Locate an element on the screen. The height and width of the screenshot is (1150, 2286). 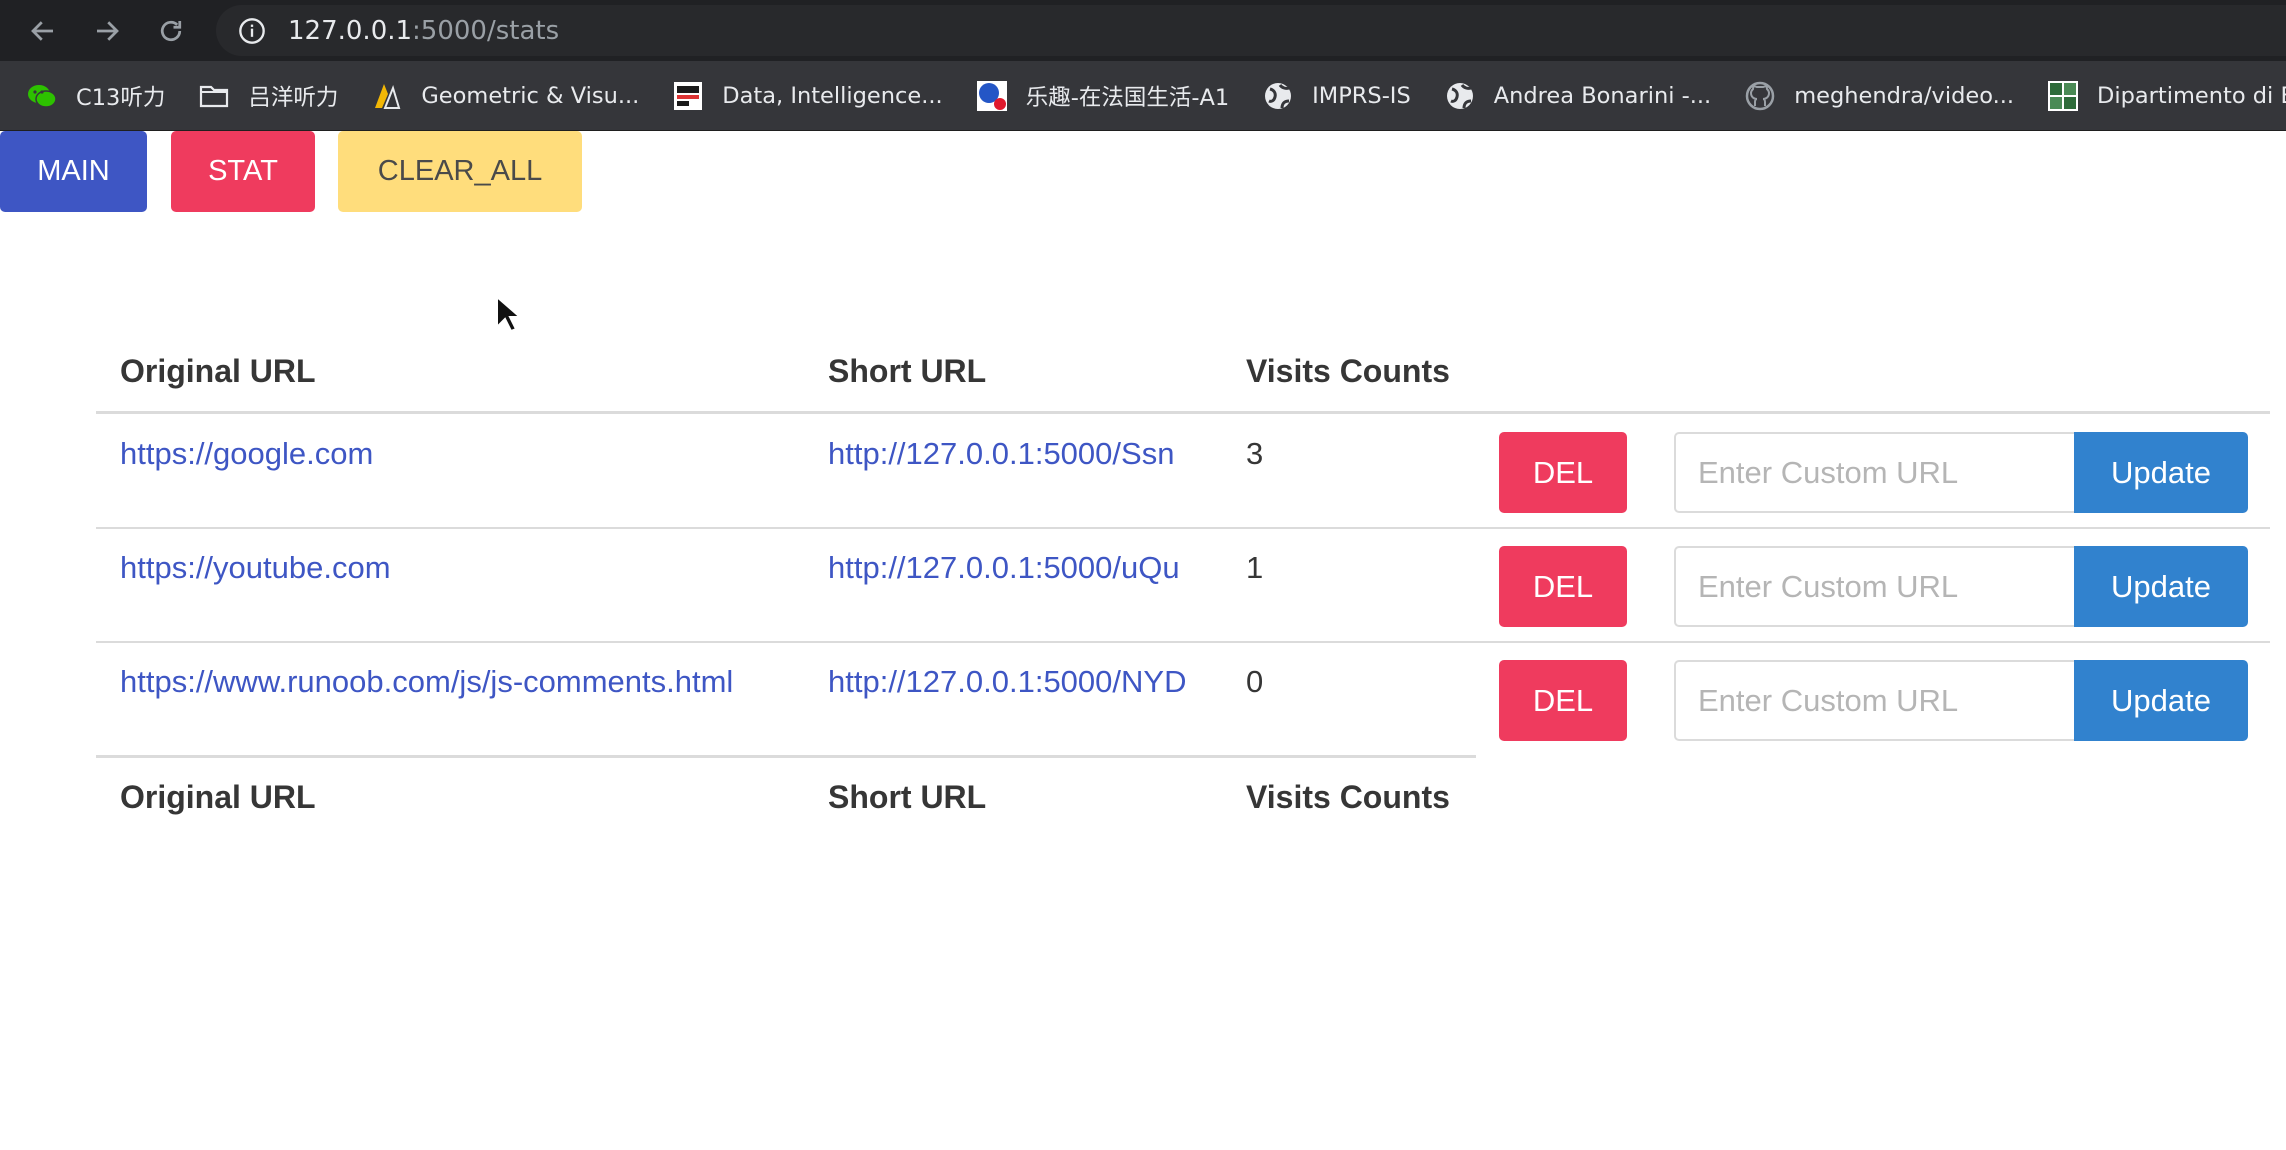
bookmark-imprs: IMPRS-IS is located at coordinates (1336, 95).